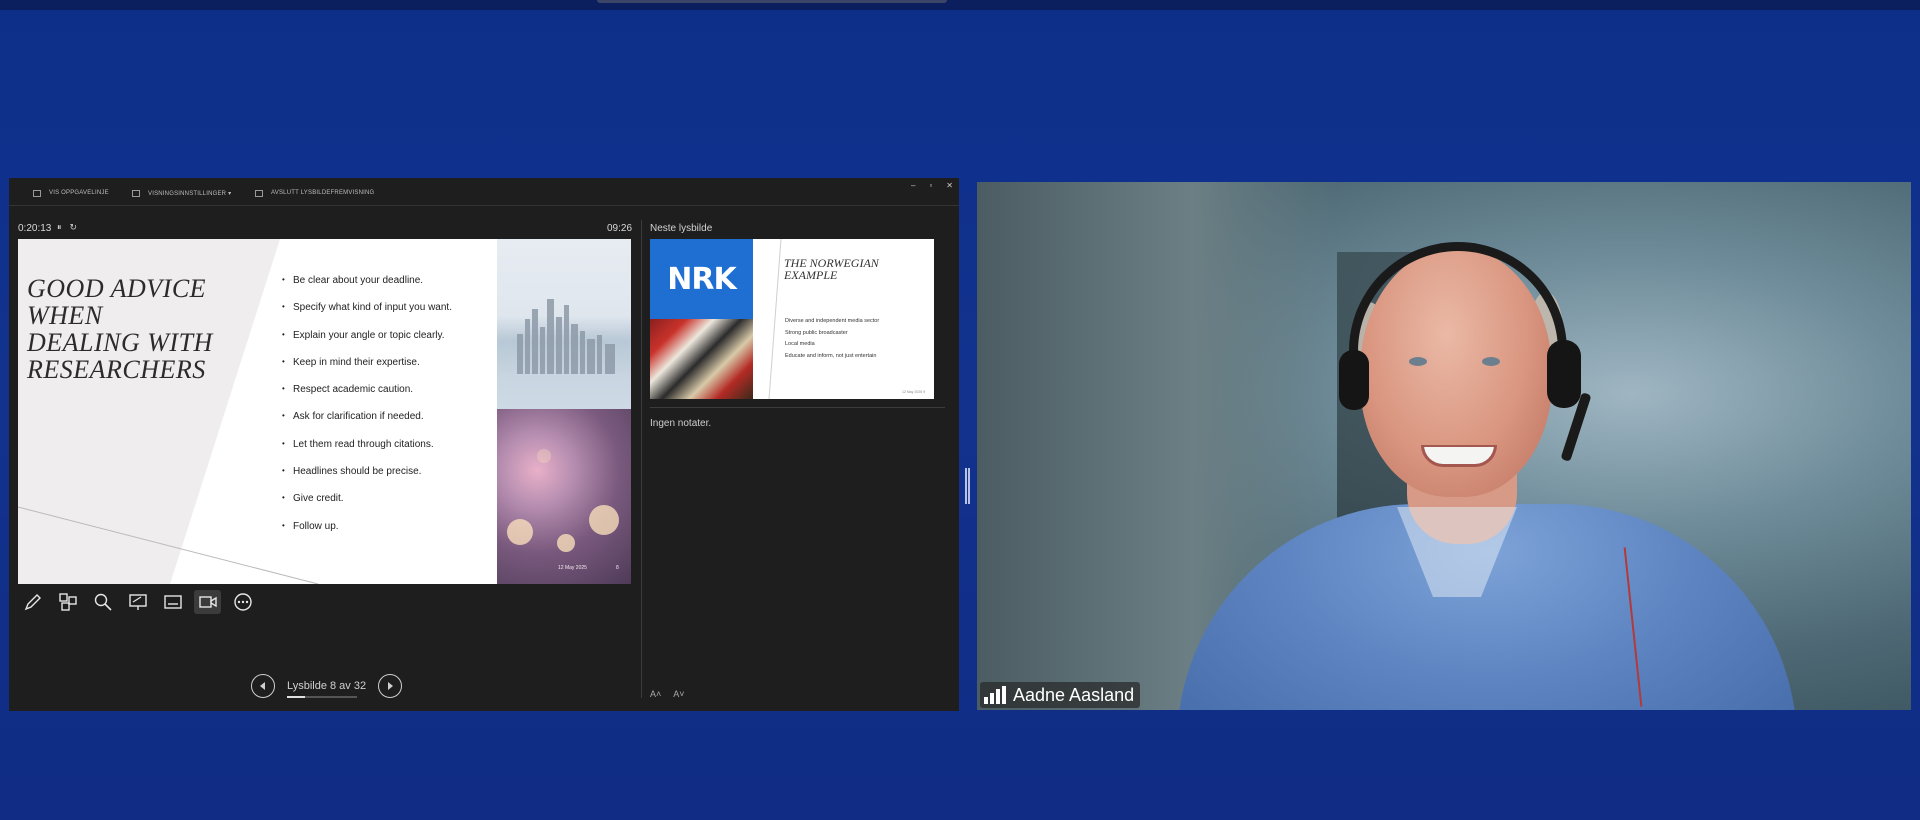 The width and height of the screenshot is (1920, 820). I want to click on current-time: 09:26, so click(620, 228).